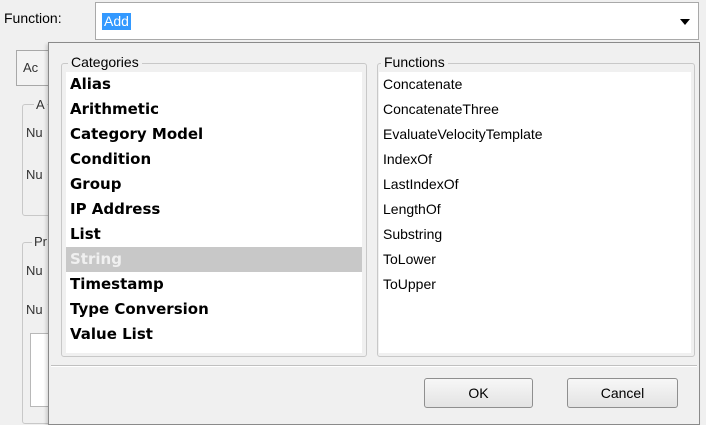 This screenshot has width=706, height=425. I want to click on category-item: Category Model, so click(214, 134).